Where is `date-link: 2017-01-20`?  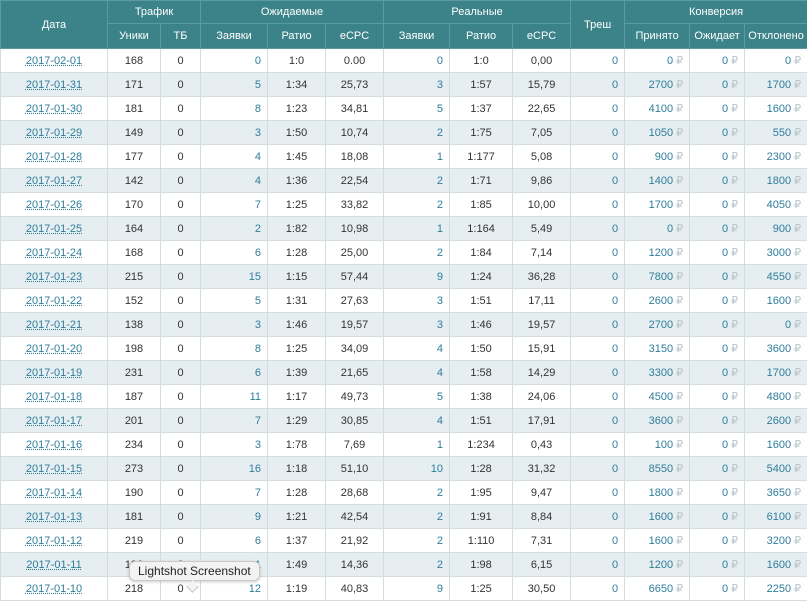 date-link: 2017-01-20 is located at coordinates (54, 349).